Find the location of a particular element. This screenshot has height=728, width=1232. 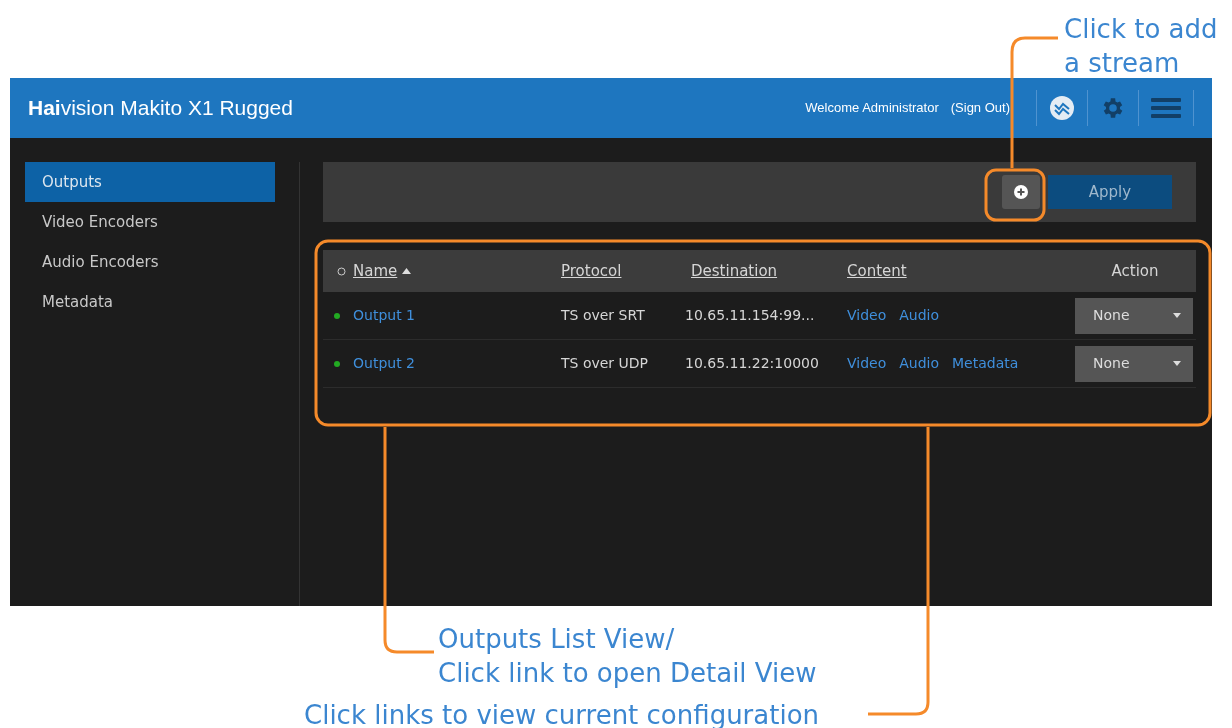

add-button is located at coordinates (1021, 192).